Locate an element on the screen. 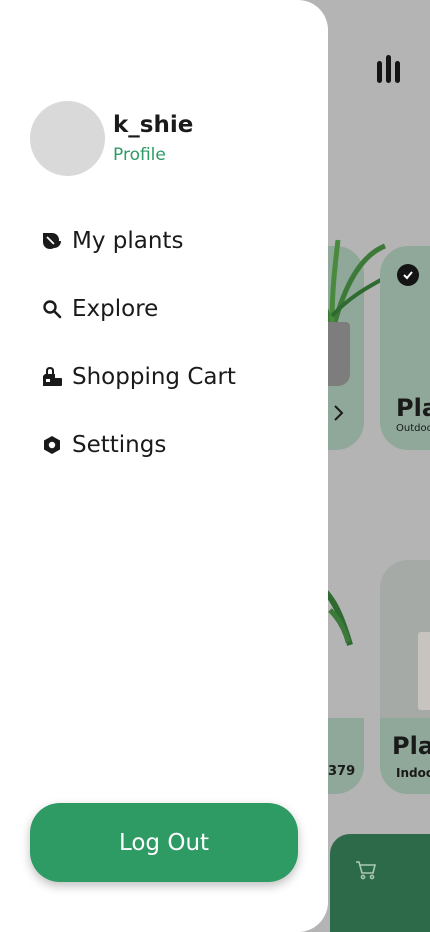 The image size is (430, 932). search-icon is located at coordinates (52, 309).